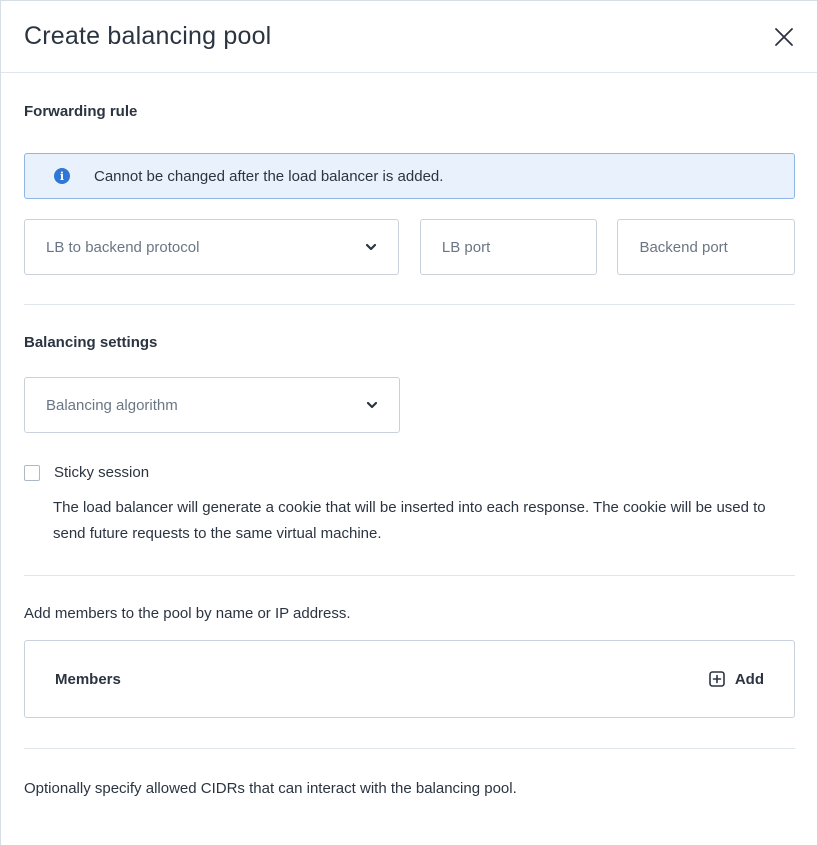  Describe the element at coordinates (409, 679) in the screenshot. I see `members-panel: Members Add` at that location.